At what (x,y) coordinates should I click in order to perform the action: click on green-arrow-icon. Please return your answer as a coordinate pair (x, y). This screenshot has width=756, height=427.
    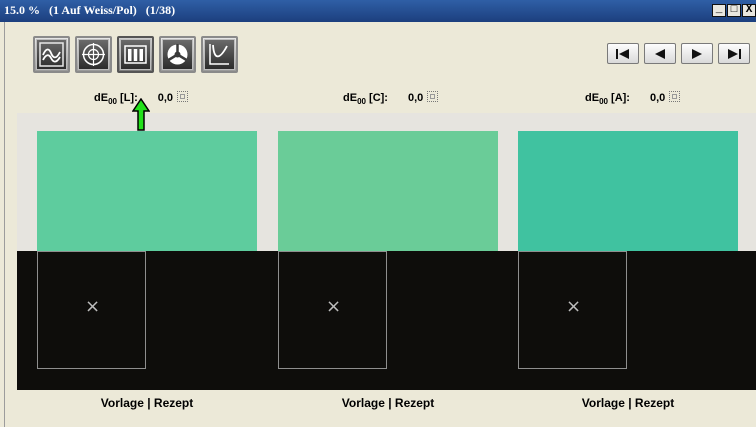
    Looking at the image, I should click on (141, 114).